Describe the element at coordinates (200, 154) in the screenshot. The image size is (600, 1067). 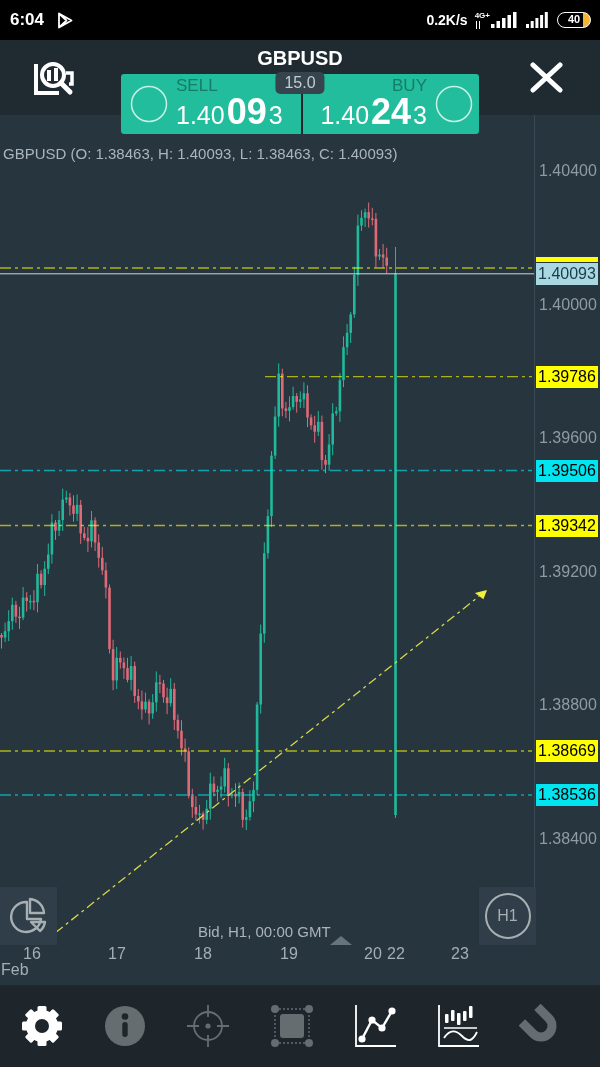
I see `ohlc-legend: GBPUSD (O: 1.38463, H: 1.40093, L: 1.38463, C: 1.40093)` at that location.